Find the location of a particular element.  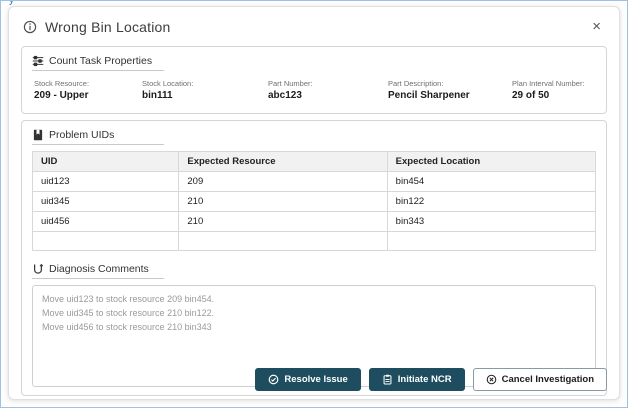

problem-uids-title: Problem UIDs is located at coordinates (82, 135).